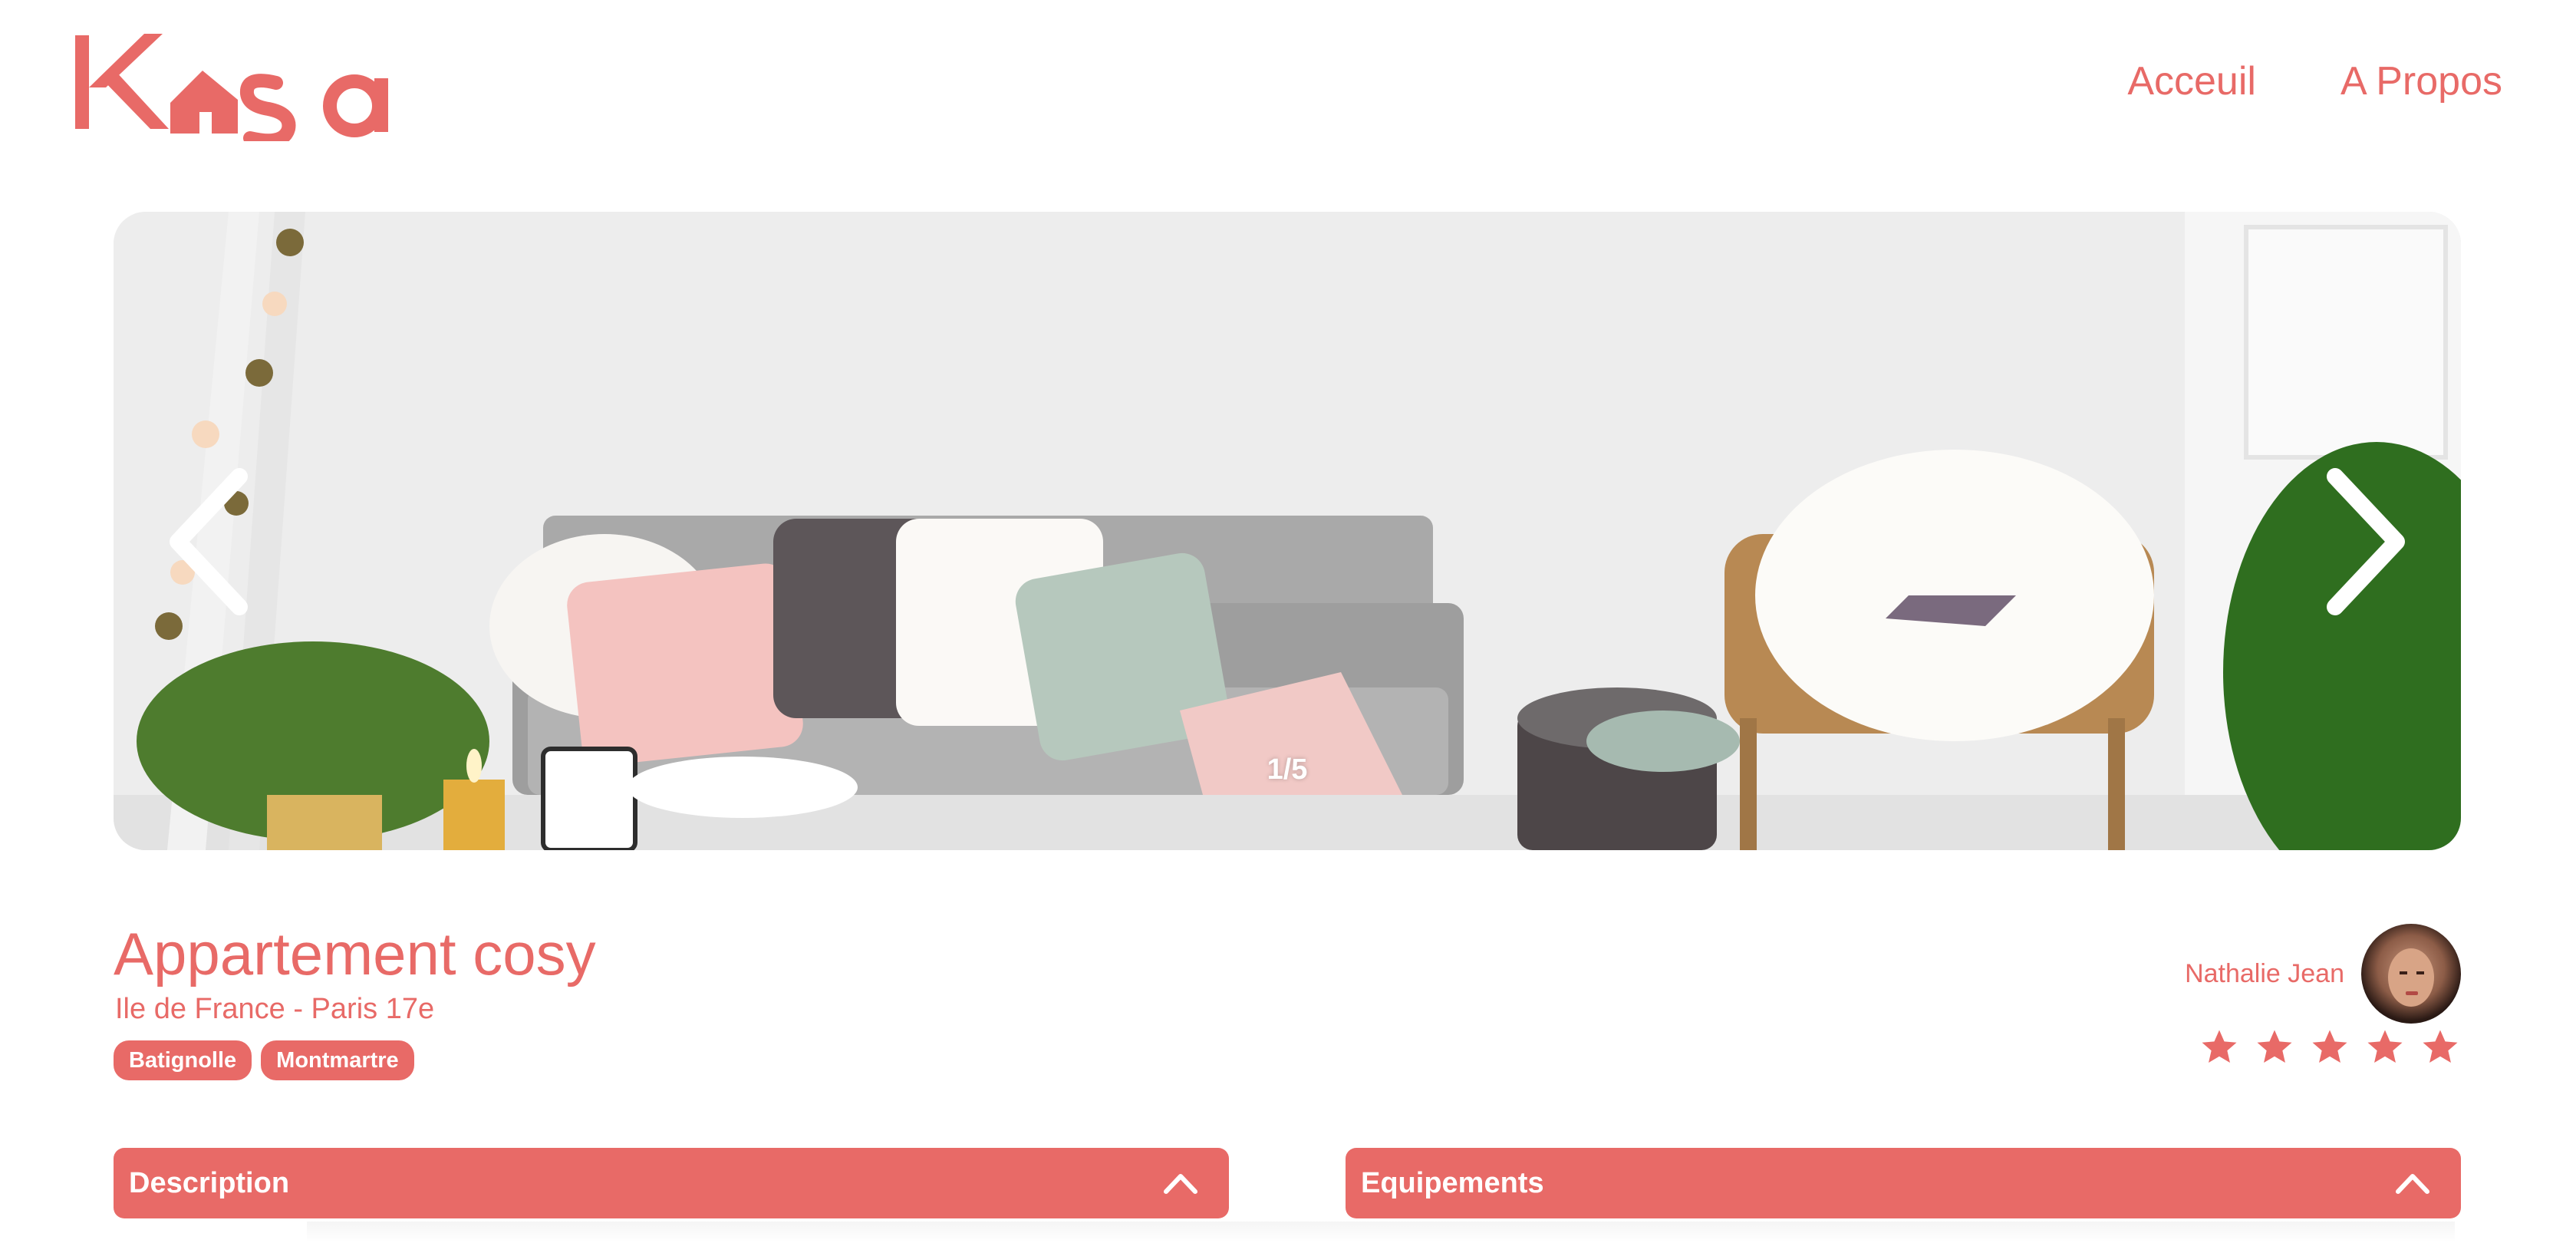 The image size is (2576, 1243). I want to click on listing-location: Ile de France - Paris 17e, so click(275, 1009).